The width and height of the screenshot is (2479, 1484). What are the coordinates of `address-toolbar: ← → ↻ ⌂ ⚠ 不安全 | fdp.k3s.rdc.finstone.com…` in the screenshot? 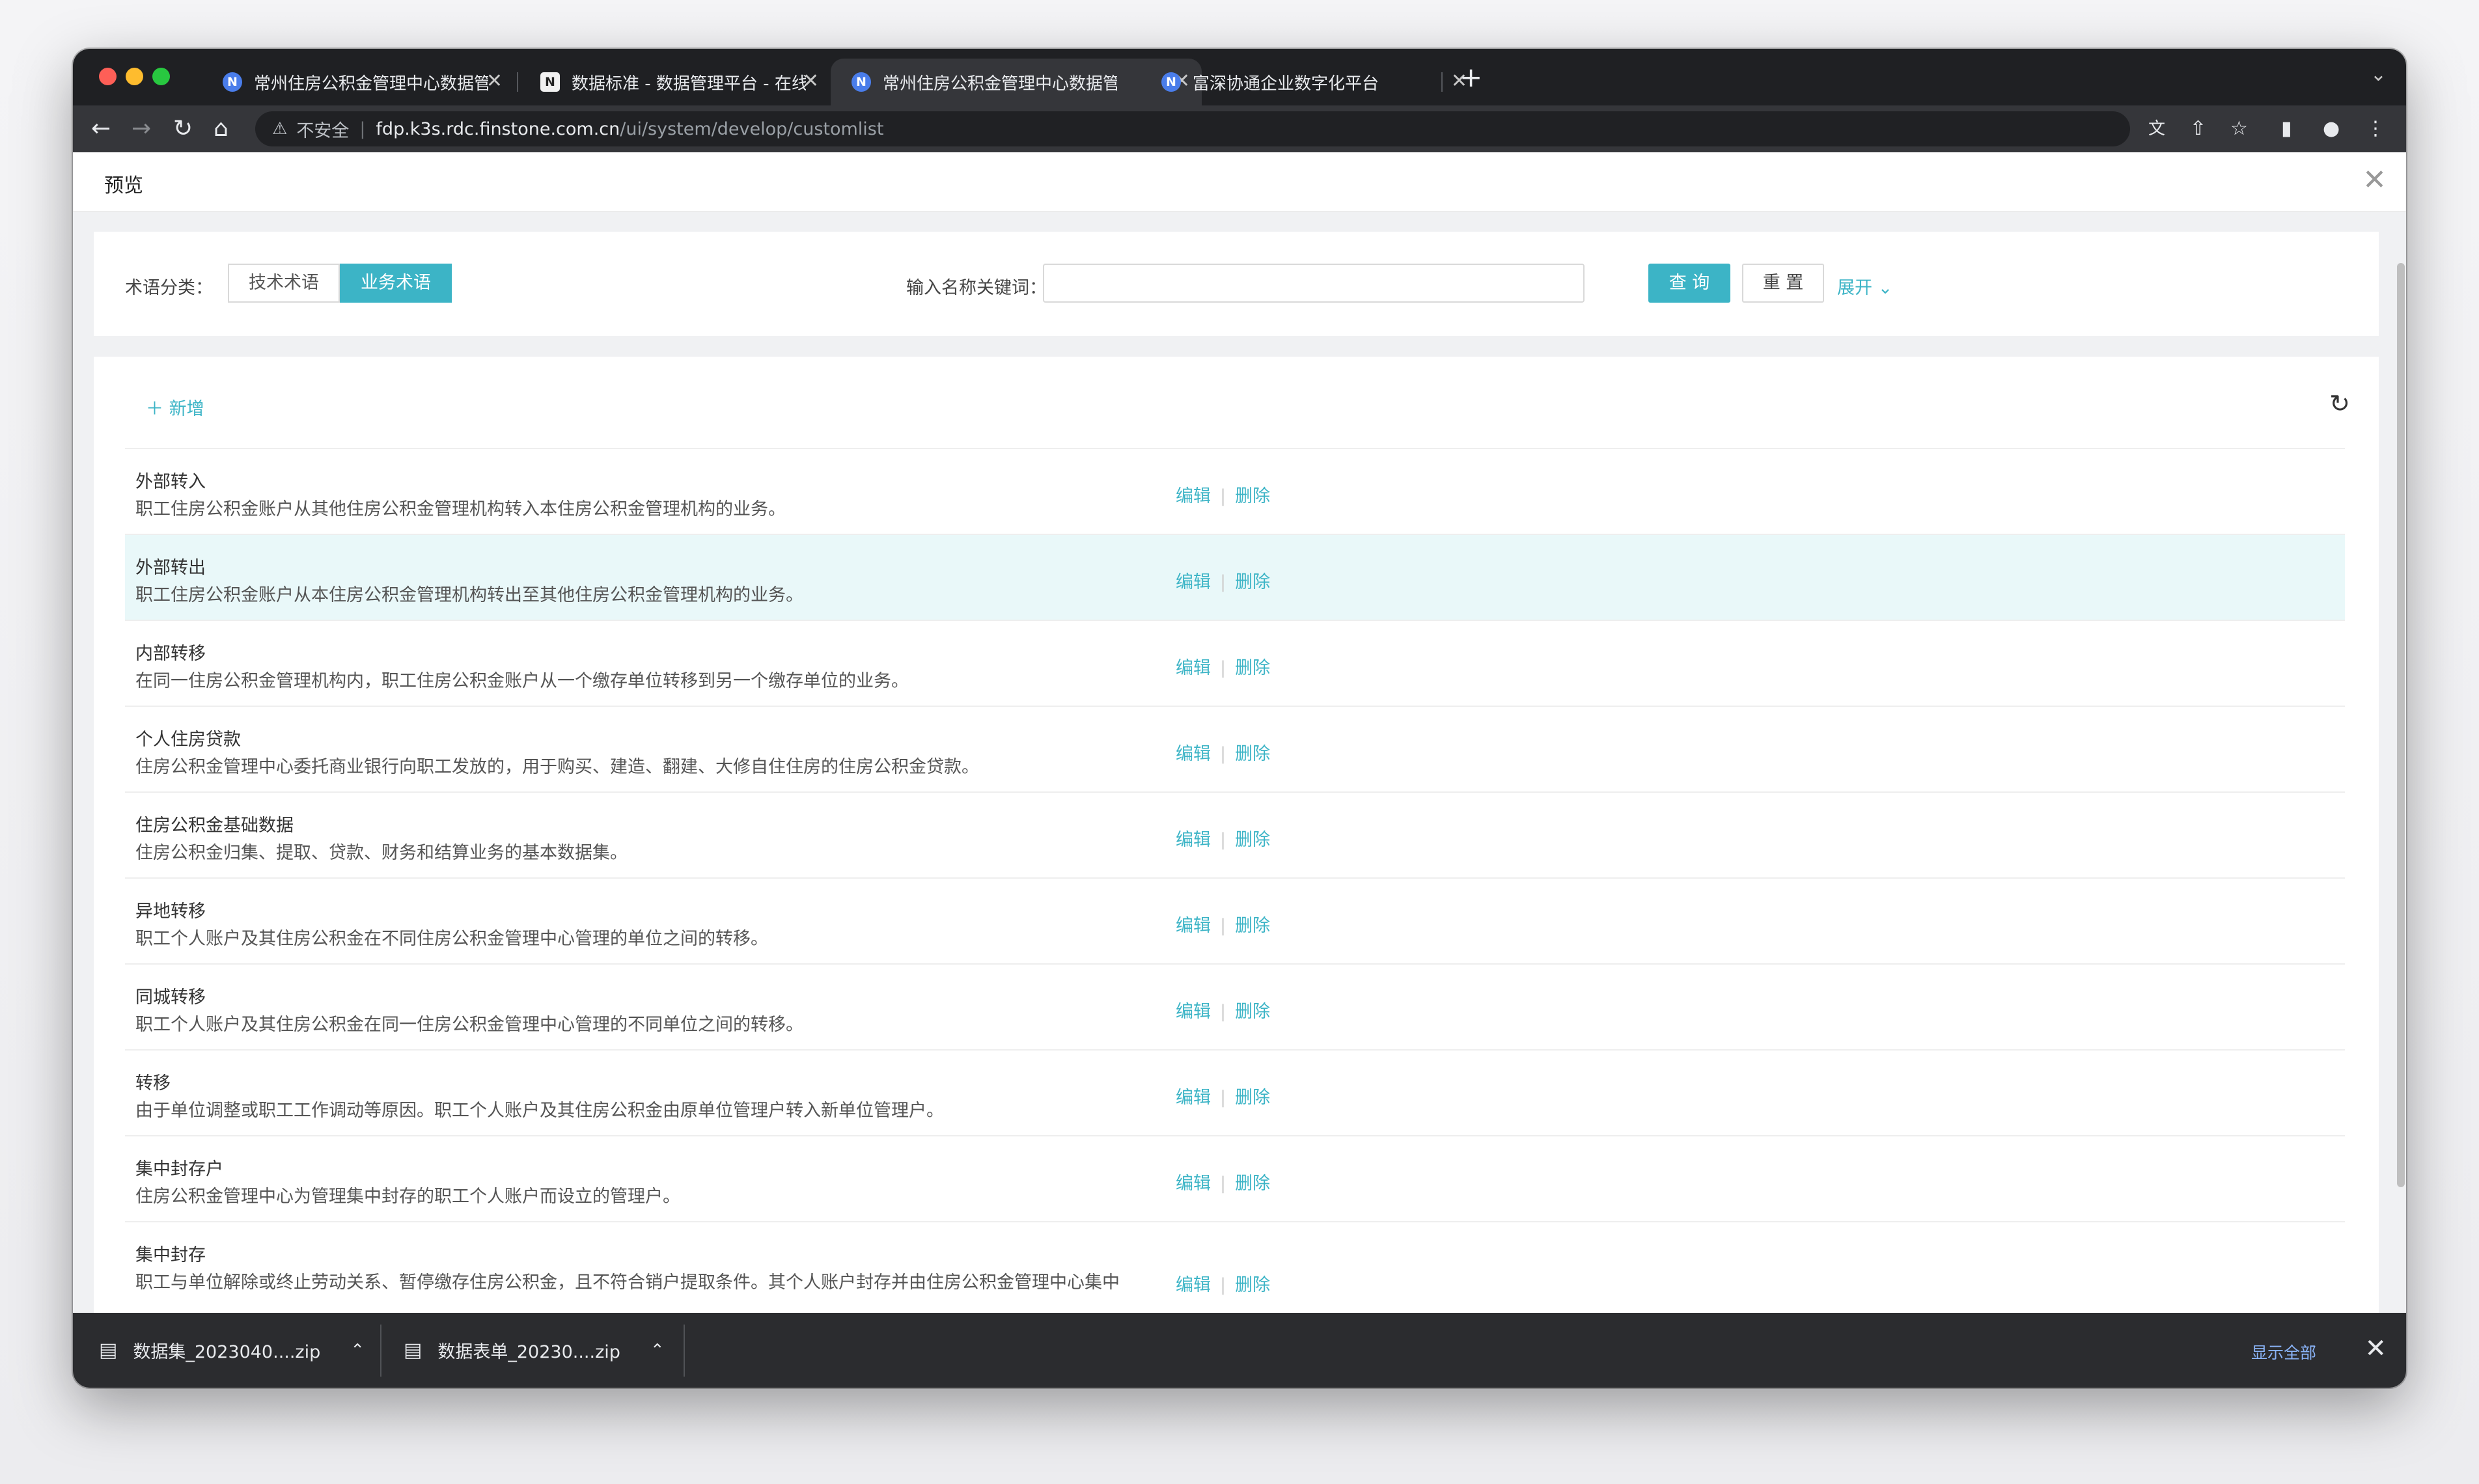 It's located at (1240, 128).